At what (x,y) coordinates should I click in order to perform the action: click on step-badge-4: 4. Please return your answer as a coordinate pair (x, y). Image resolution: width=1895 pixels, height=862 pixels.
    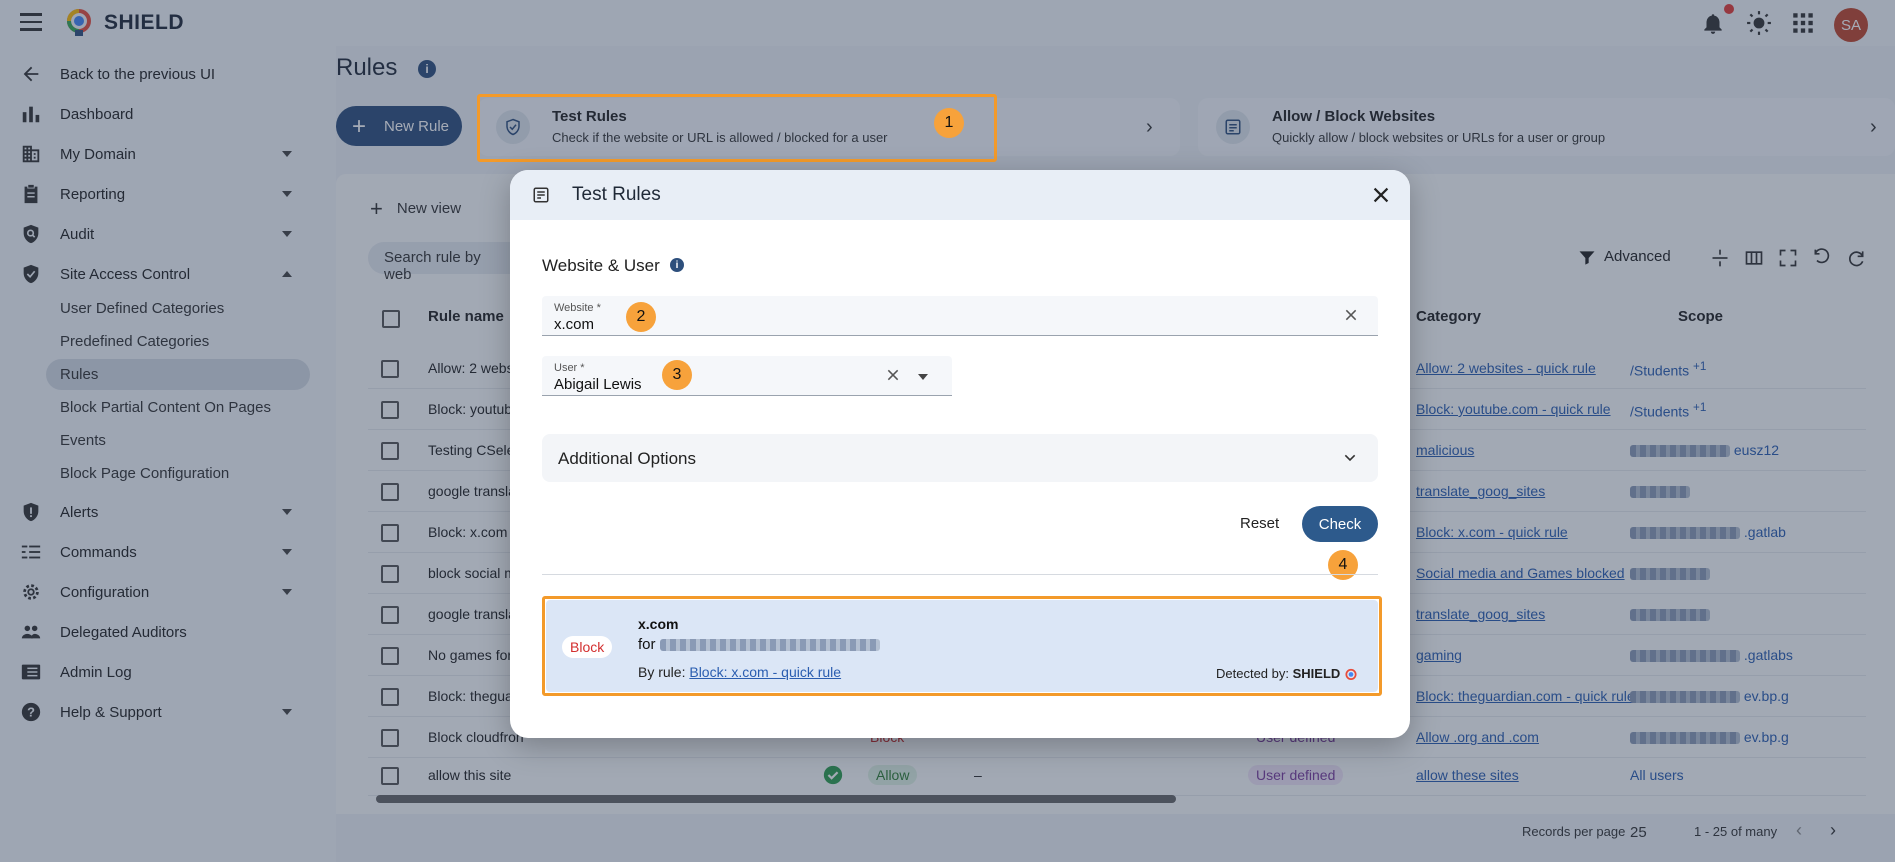
    Looking at the image, I should click on (1343, 565).